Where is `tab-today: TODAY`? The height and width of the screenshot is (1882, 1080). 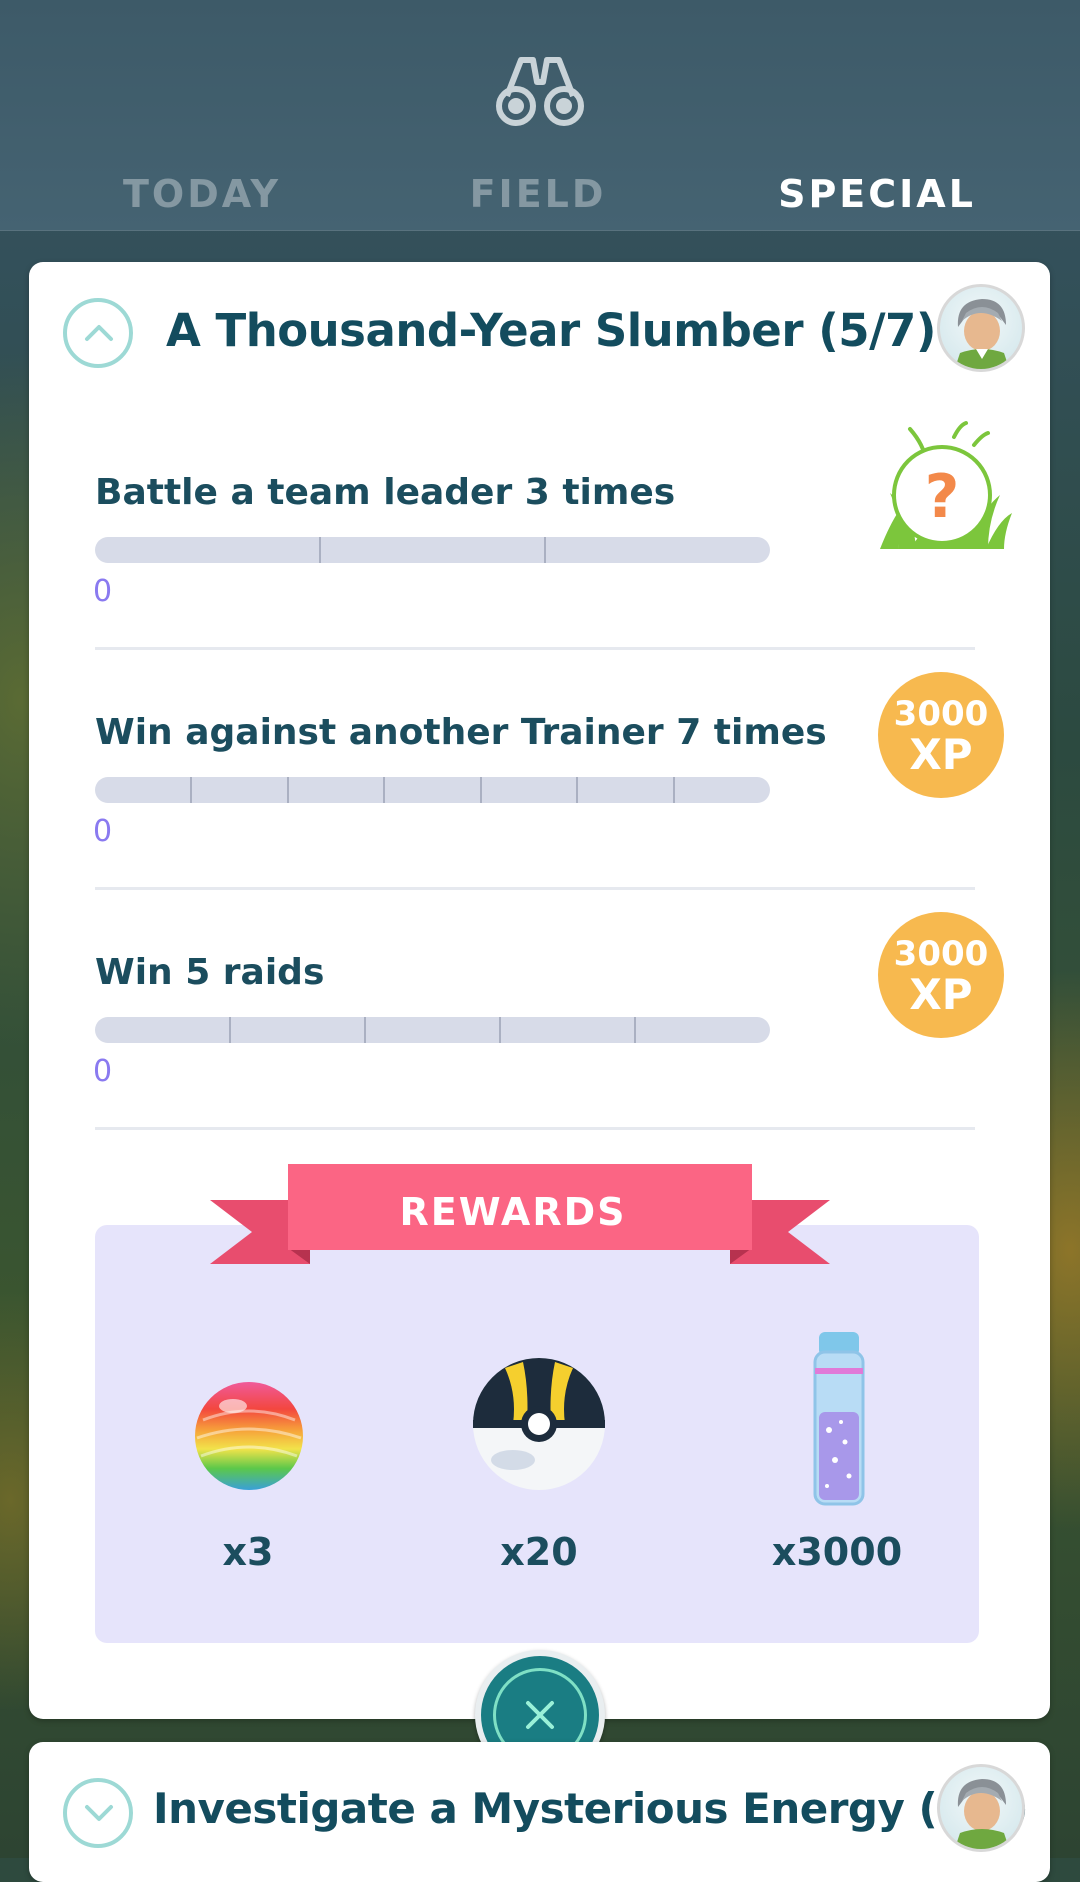
tab-today: TODAY is located at coordinates (202, 194).